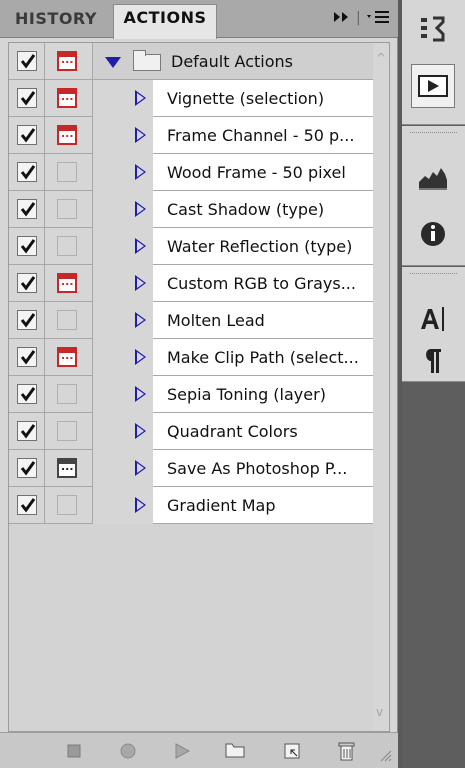 Image resolution: width=465 pixels, height=768 pixels. I want to click on action-name-cell: Default Actions, so click(233, 61).